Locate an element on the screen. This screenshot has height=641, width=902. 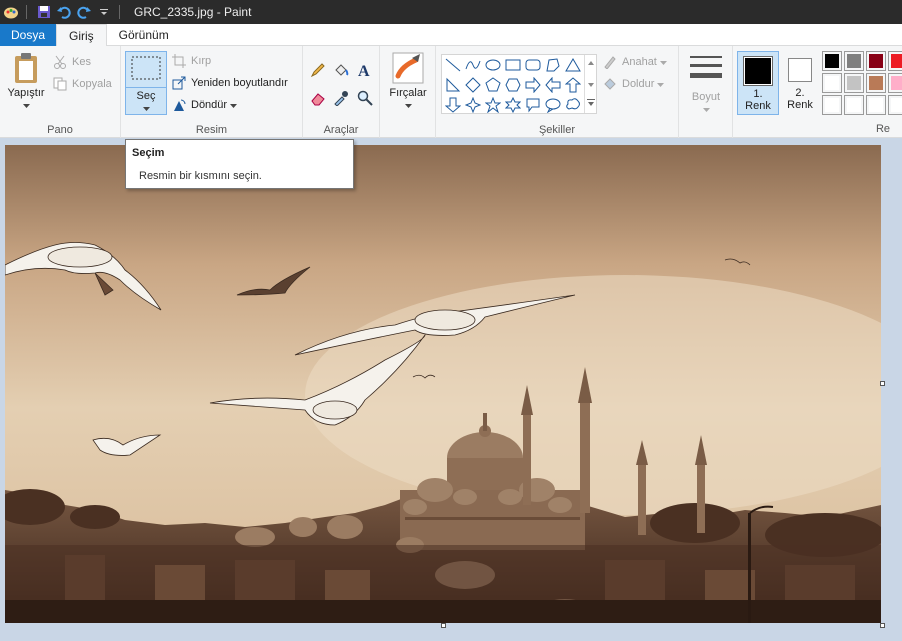
redo-icon is located at coordinates (84, 12).